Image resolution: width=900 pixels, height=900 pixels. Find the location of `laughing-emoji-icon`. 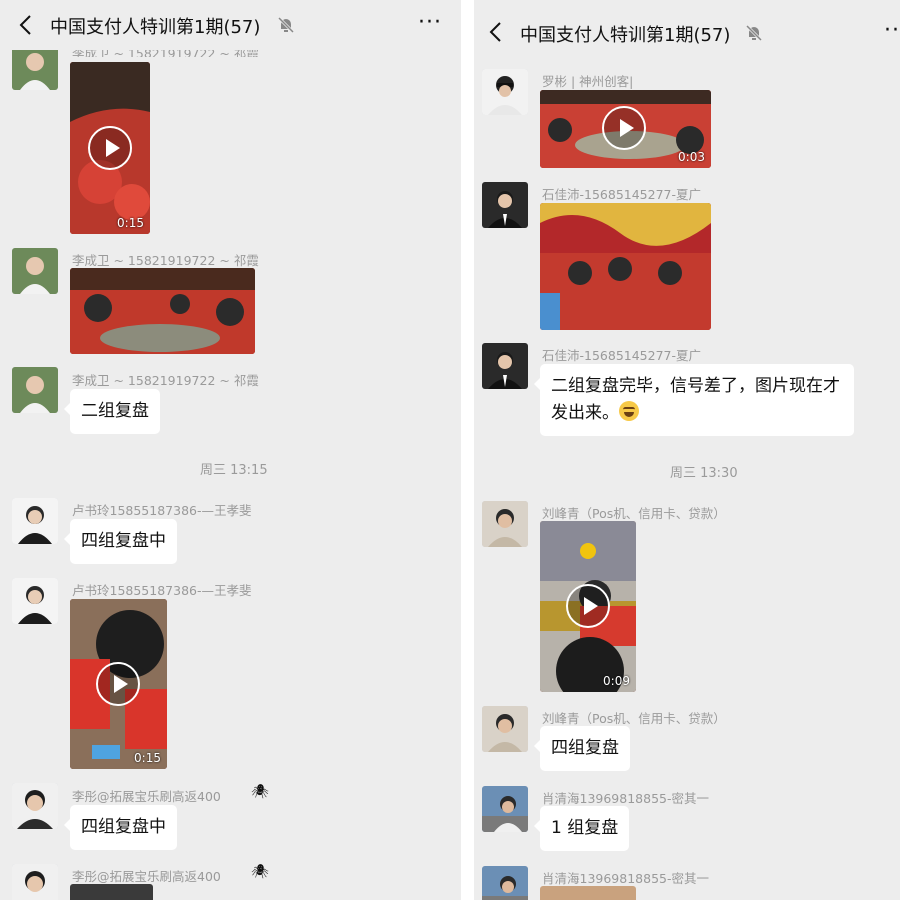

laughing-emoji-icon is located at coordinates (629, 411).